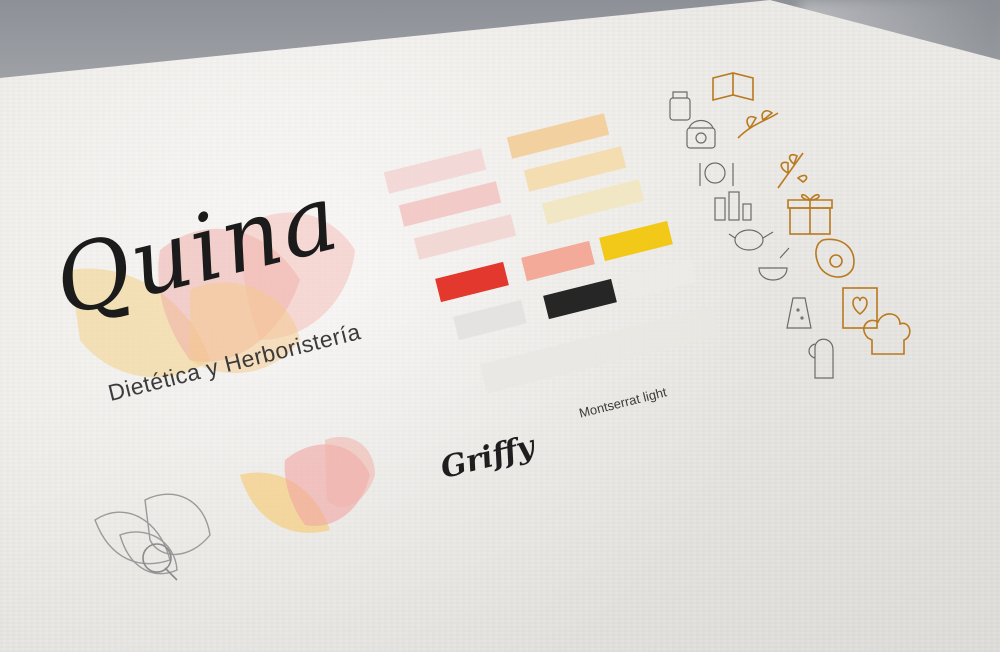 This screenshot has height=652, width=1000. I want to click on wheat-icon, so click(792, 170).